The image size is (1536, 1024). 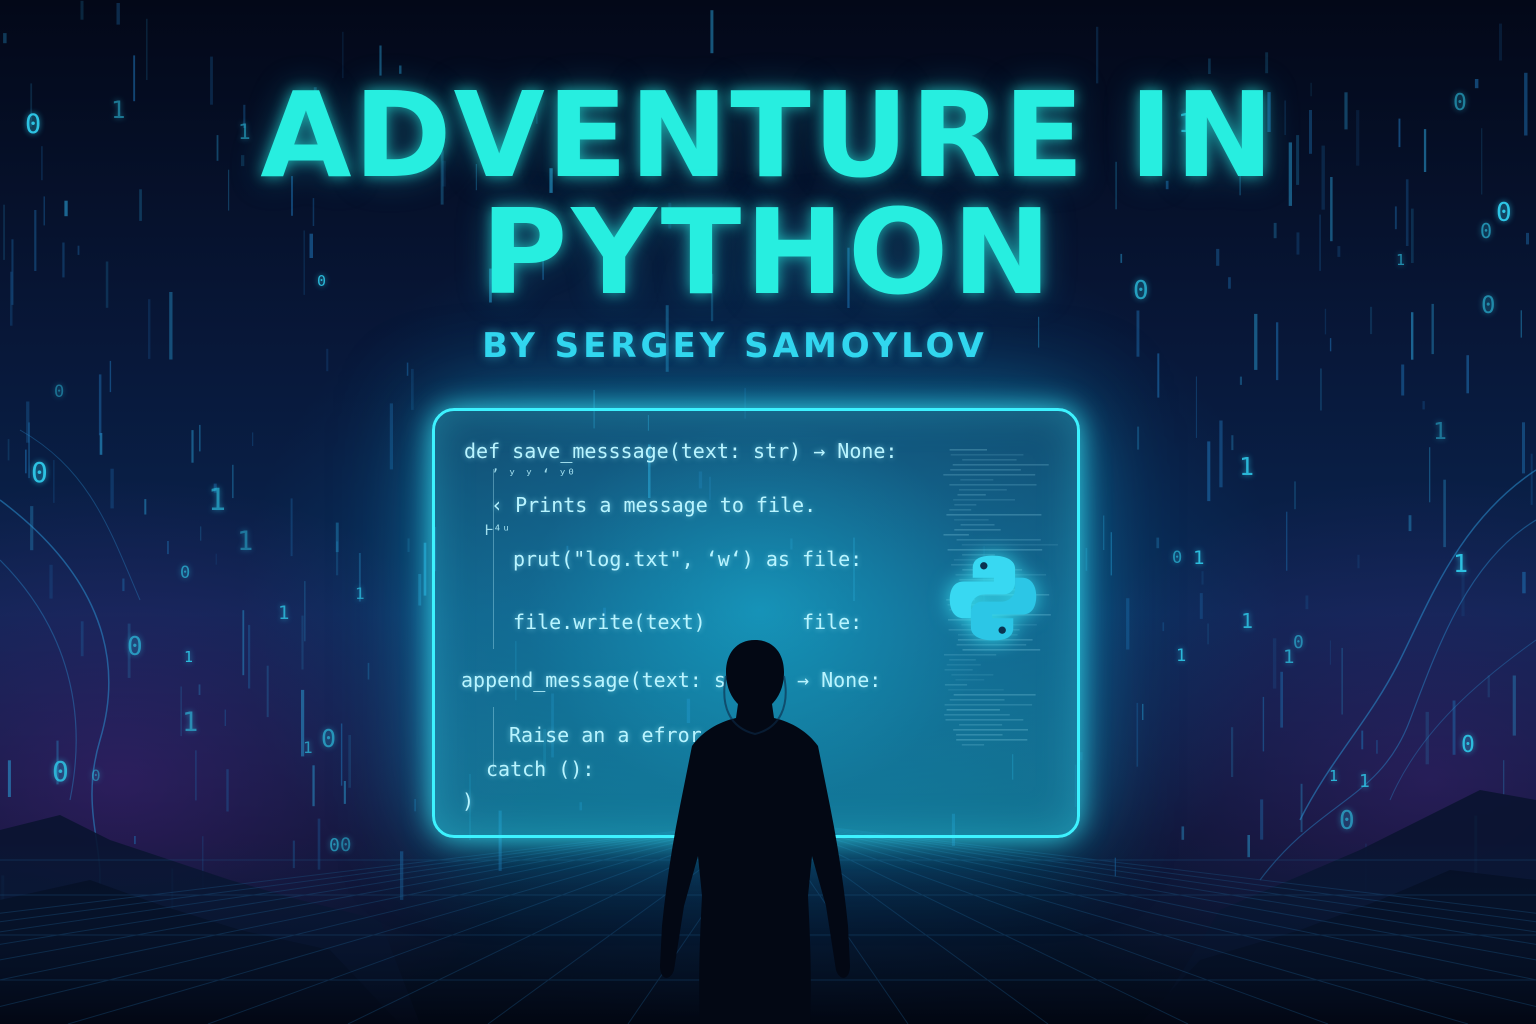 I want to click on person-silhouette, so click(x=755, y=832).